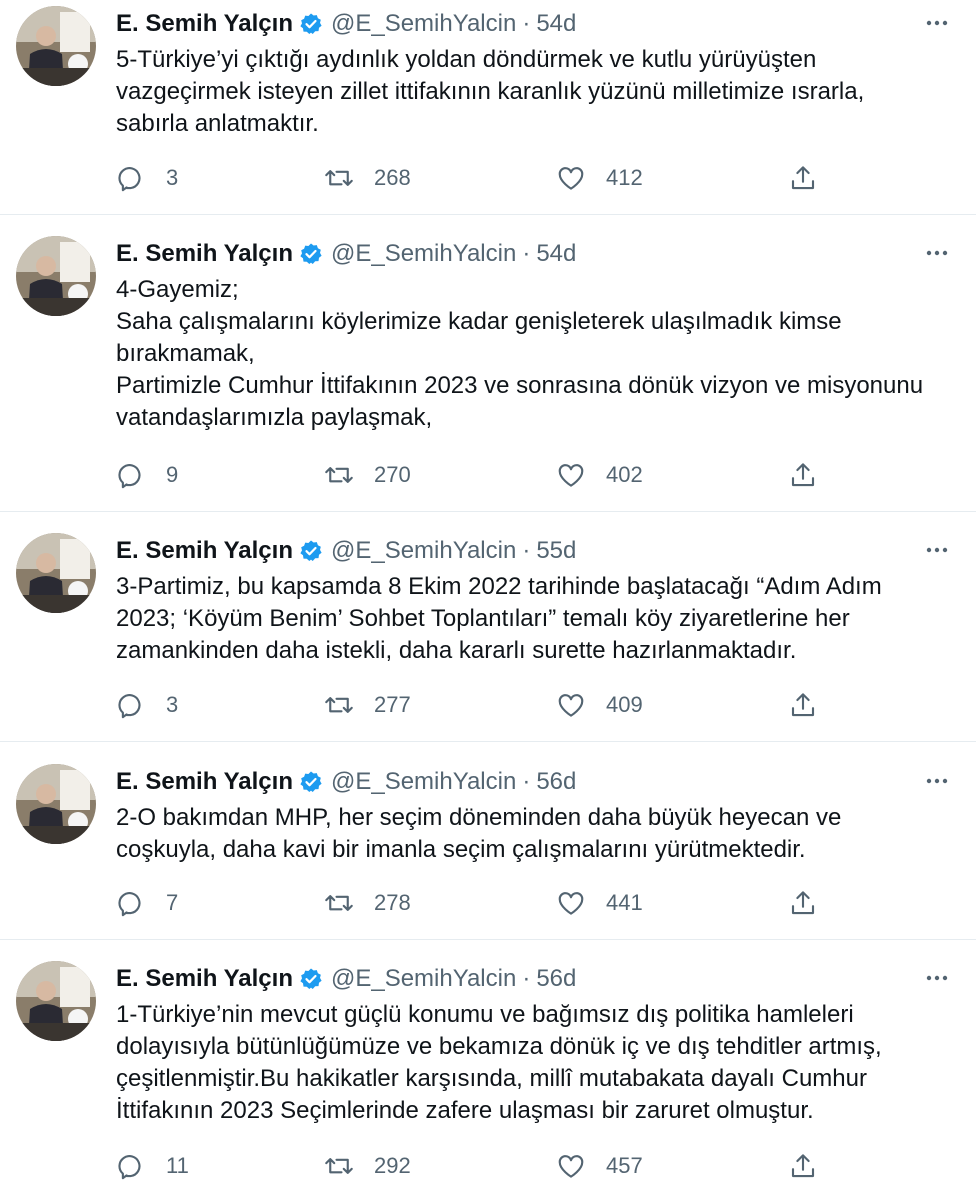  Describe the element at coordinates (367, 178) in the screenshot. I see `retweet-button: 268` at that location.